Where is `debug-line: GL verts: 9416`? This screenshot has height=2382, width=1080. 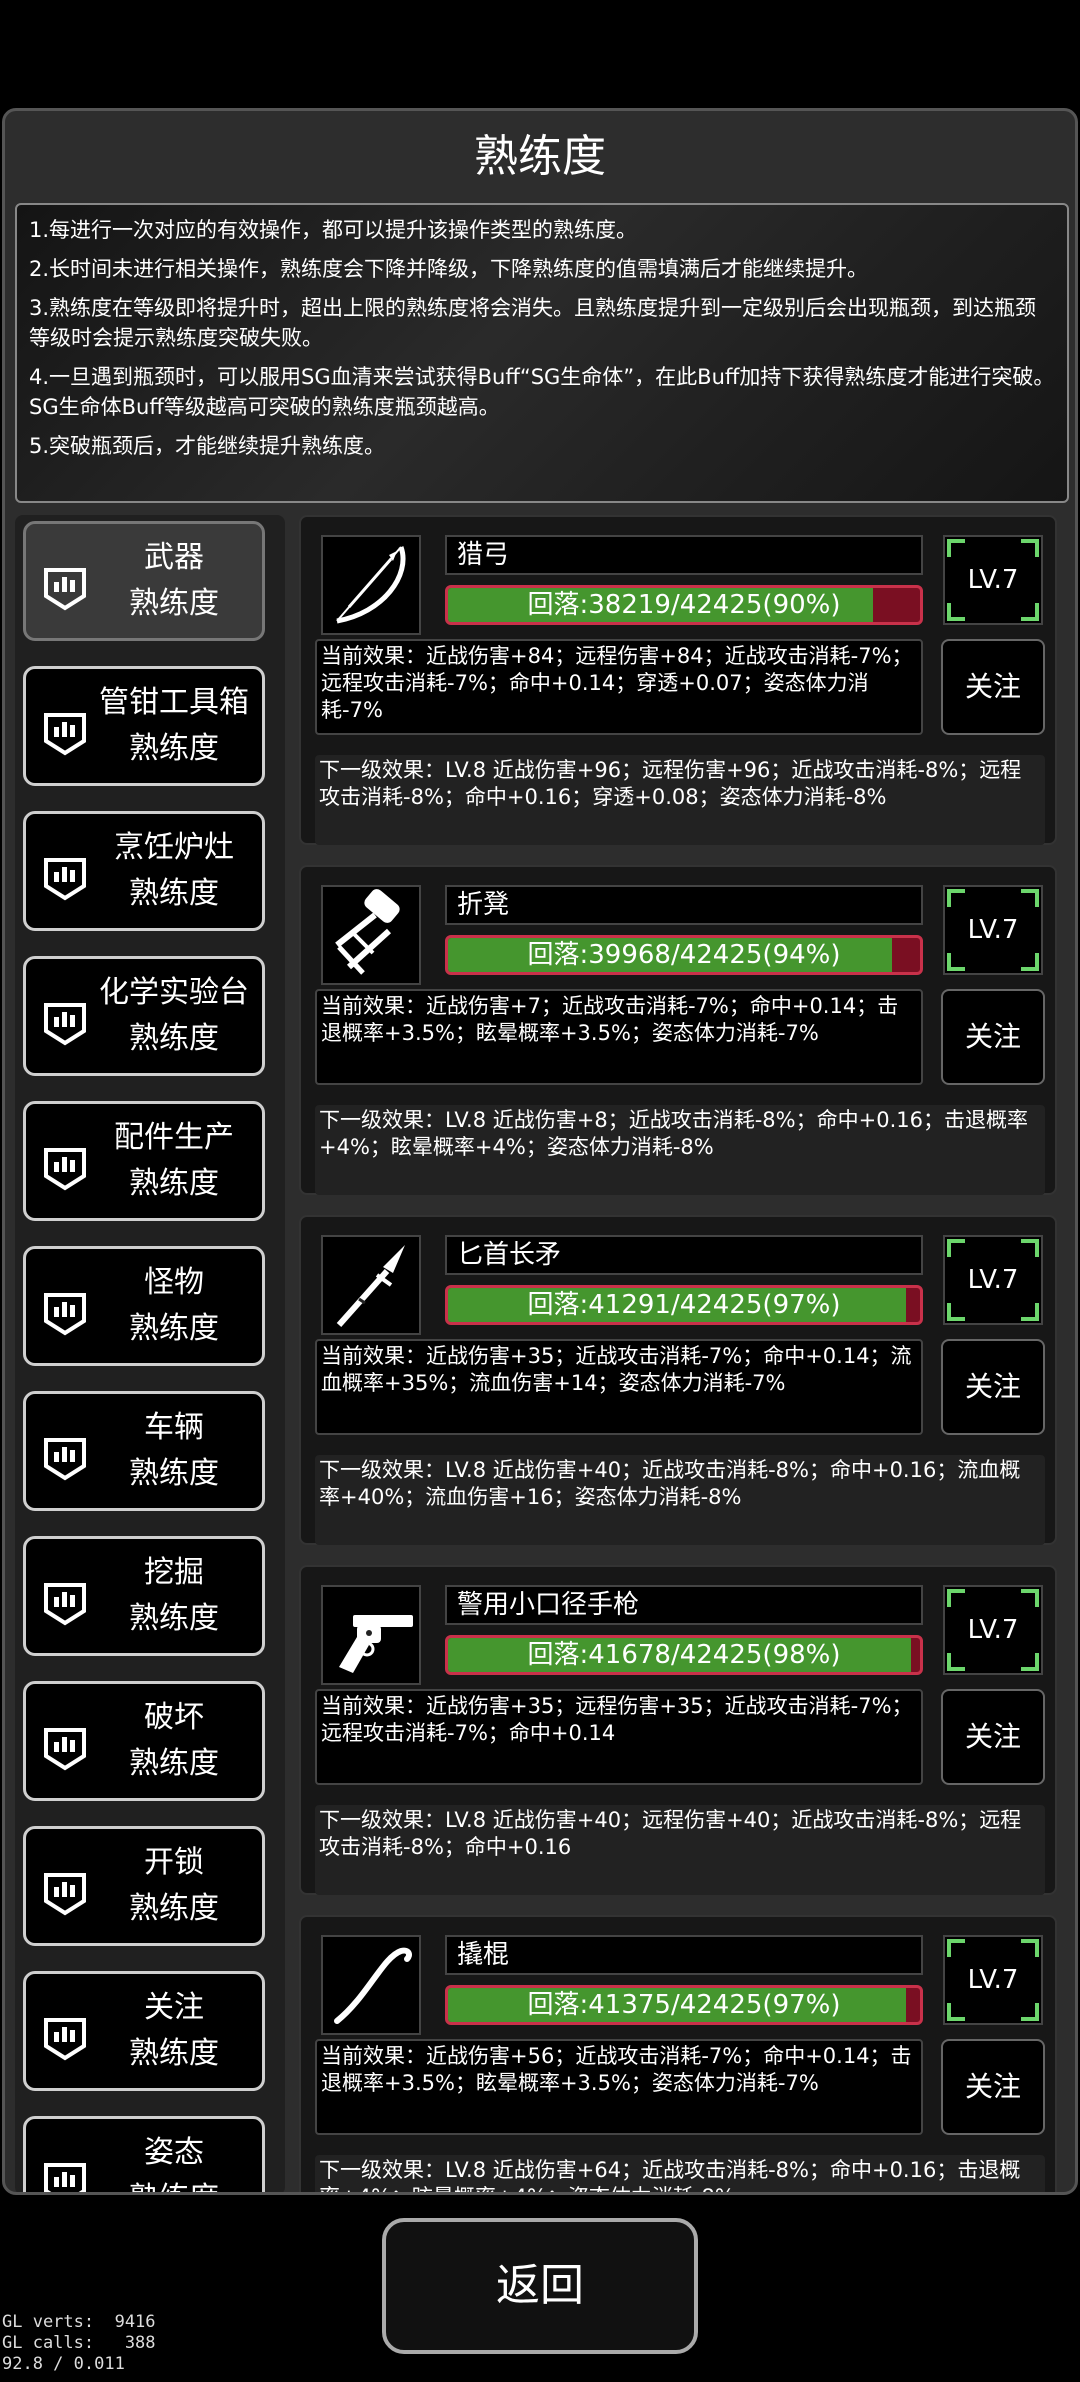
debug-line: GL verts: 9416 is located at coordinates (79, 2322).